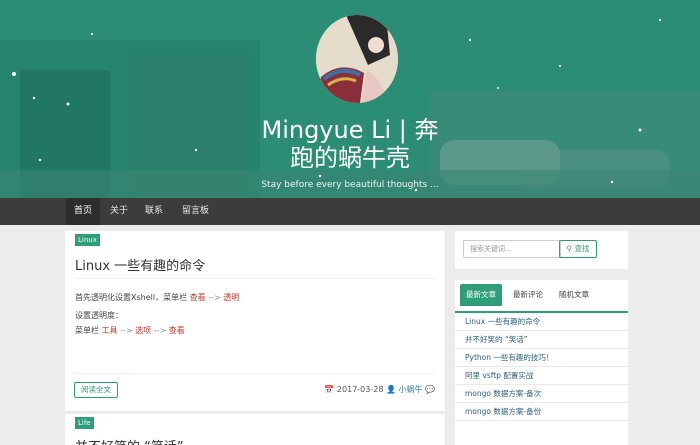 The image size is (700, 445). What do you see at coordinates (541, 322) in the screenshot?
I see `list-item: Linux 一些有趣的命令` at bounding box center [541, 322].